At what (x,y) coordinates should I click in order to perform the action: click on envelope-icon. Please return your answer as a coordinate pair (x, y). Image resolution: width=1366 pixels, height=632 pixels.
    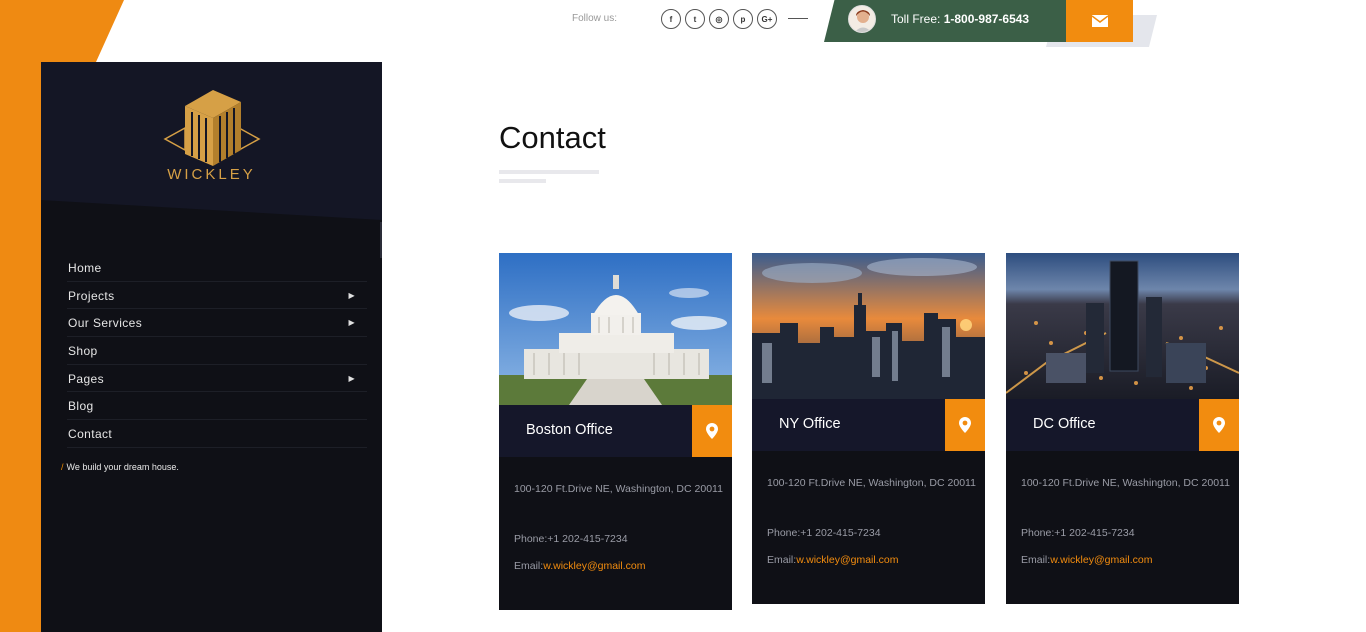
    Looking at the image, I should click on (1099, 21).